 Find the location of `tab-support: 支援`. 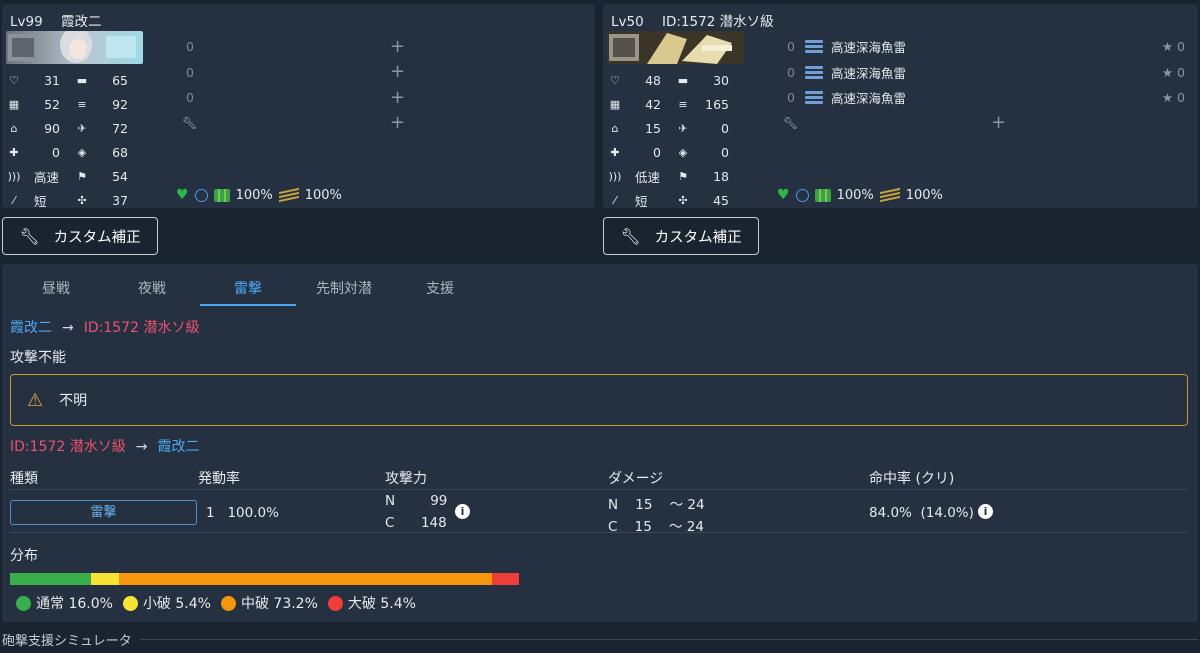

tab-support: 支援 is located at coordinates (440, 289).